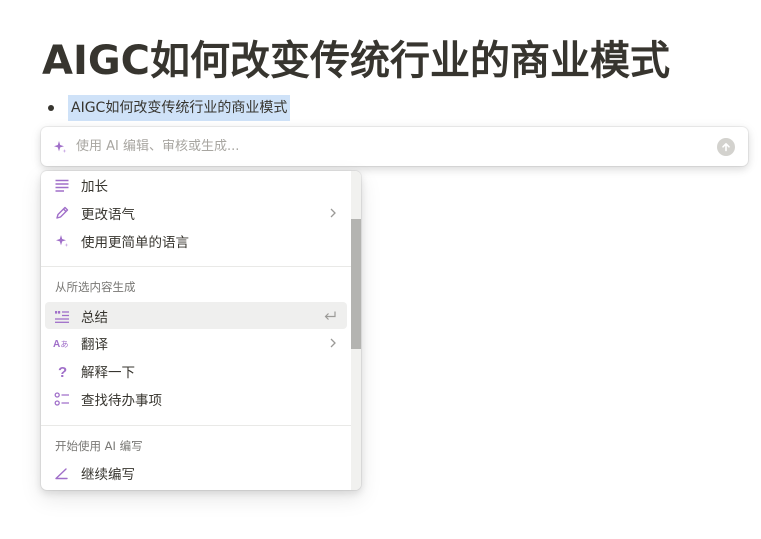 This screenshot has height=539, width=761. Describe the element at coordinates (62, 399) in the screenshot. I see `todo-list-icon` at that location.